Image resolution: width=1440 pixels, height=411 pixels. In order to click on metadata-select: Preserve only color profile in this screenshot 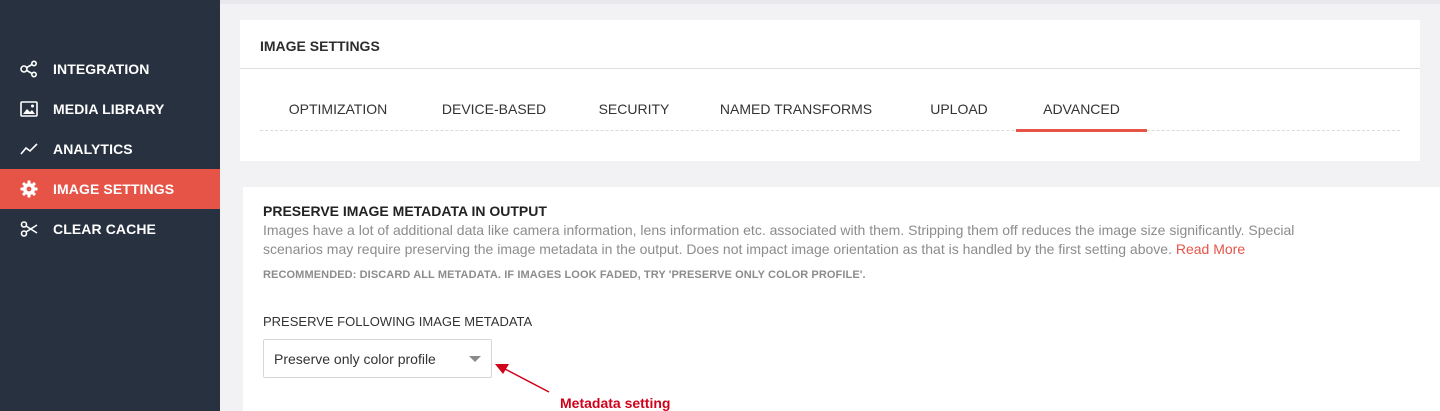, I will do `click(377, 358)`.